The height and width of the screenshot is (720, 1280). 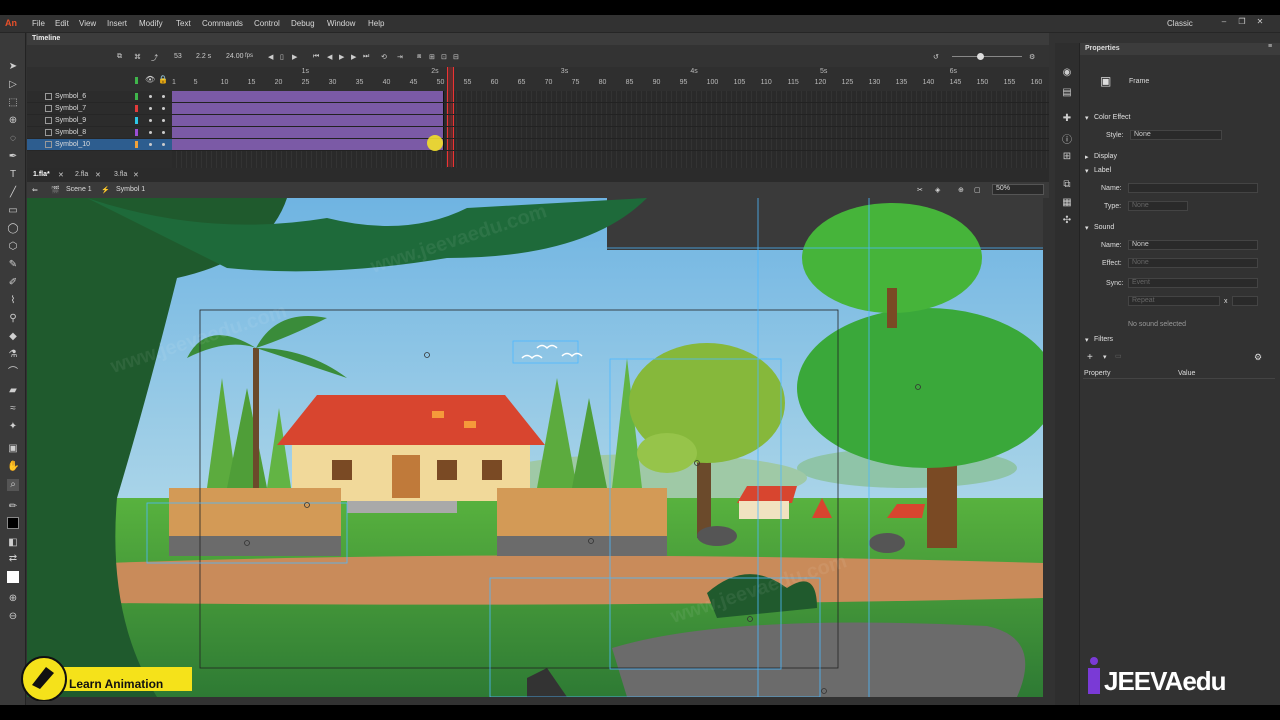 I want to click on text-tool-icon: T, so click(x=13, y=175).